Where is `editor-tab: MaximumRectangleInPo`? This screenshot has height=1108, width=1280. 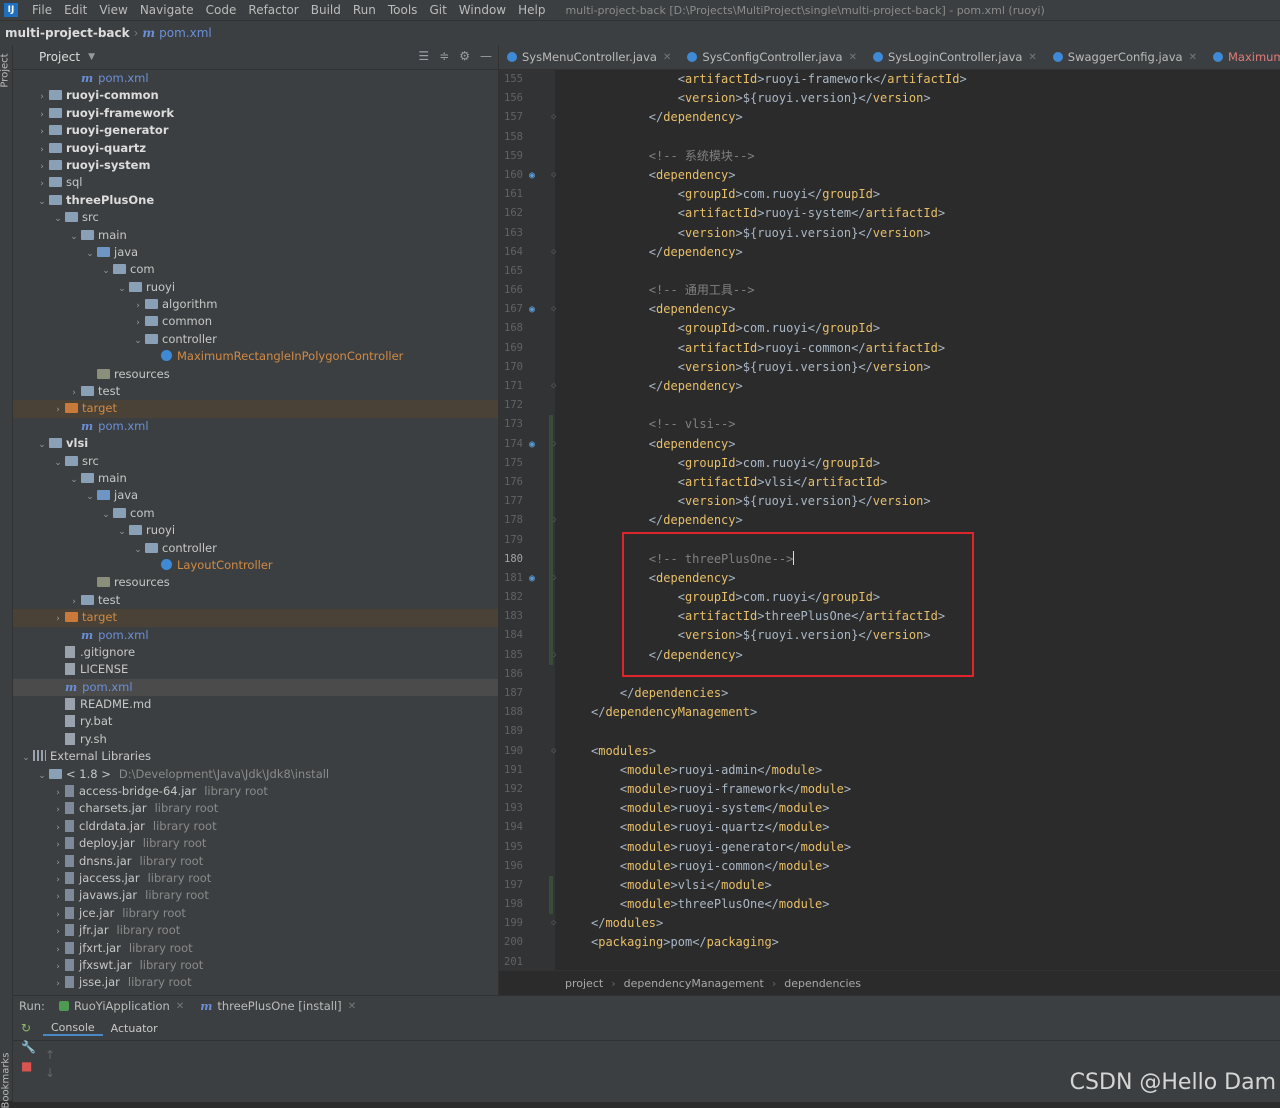 editor-tab: MaximumRectangleInPo is located at coordinates (1242, 57).